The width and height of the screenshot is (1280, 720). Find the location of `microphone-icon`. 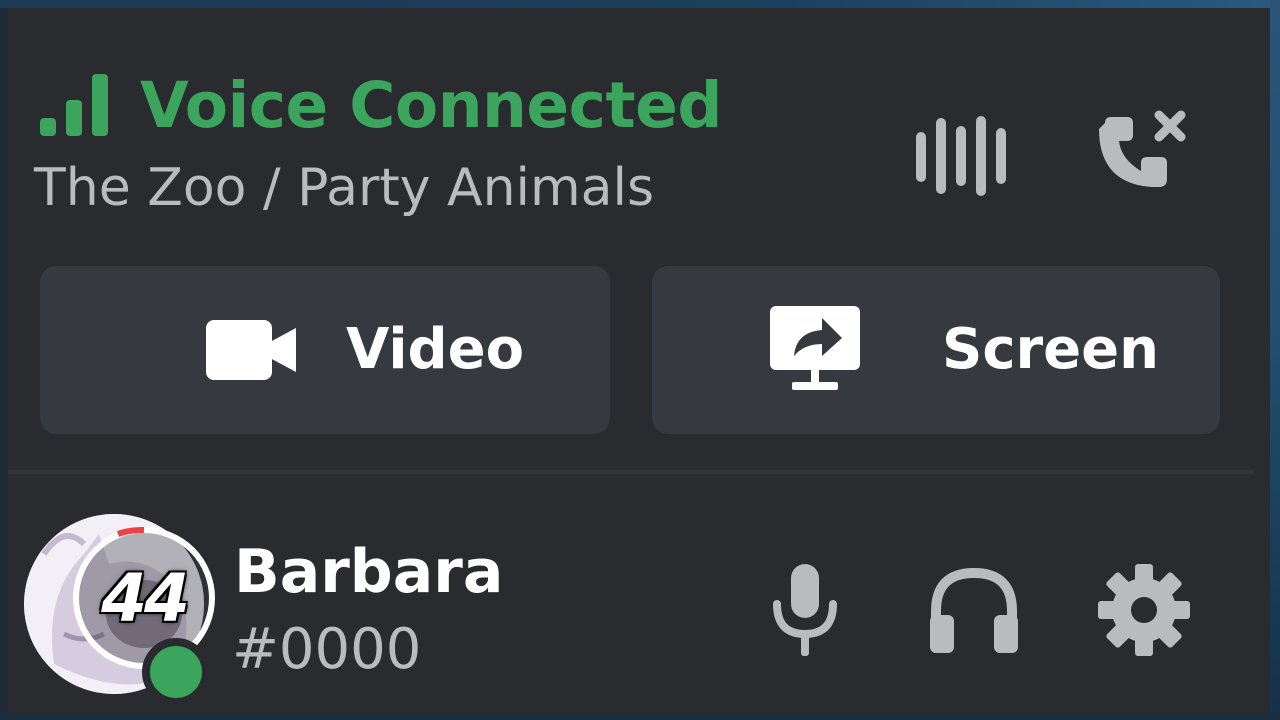

microphone-icon is located at coordinates (805, 610).